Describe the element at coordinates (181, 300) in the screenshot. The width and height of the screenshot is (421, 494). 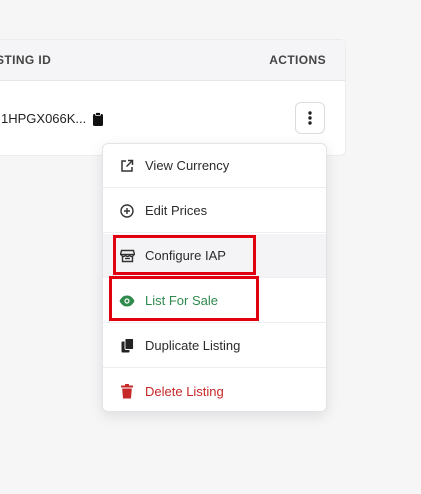
I see `menu-item-label: List For Sale` at that location.